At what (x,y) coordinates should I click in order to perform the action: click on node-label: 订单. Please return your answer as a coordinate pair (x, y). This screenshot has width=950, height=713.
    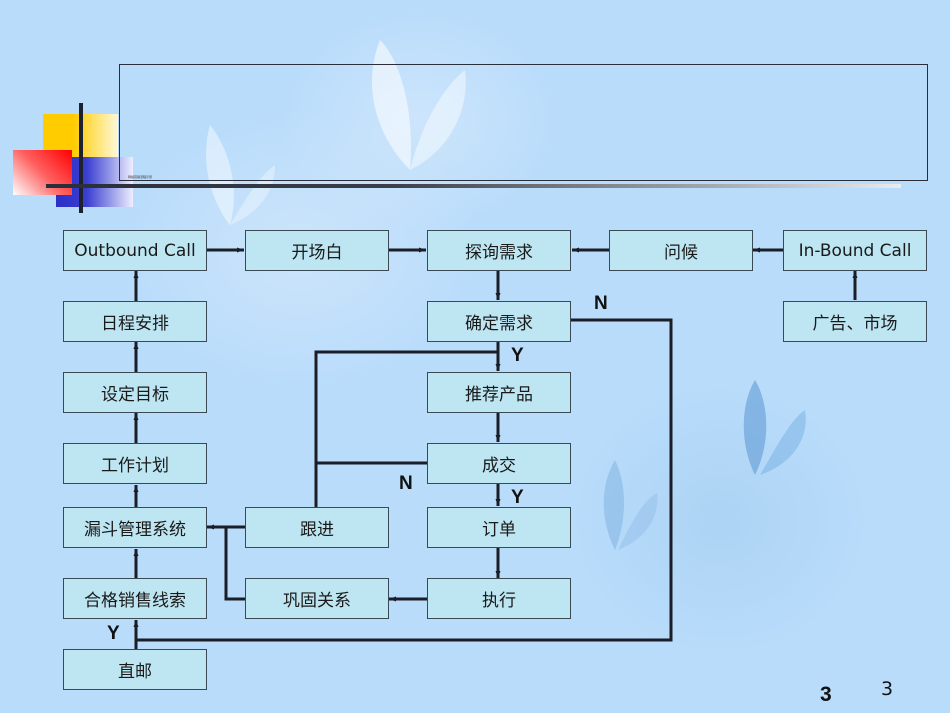
    Looking at the image, I should click on (499, 530).